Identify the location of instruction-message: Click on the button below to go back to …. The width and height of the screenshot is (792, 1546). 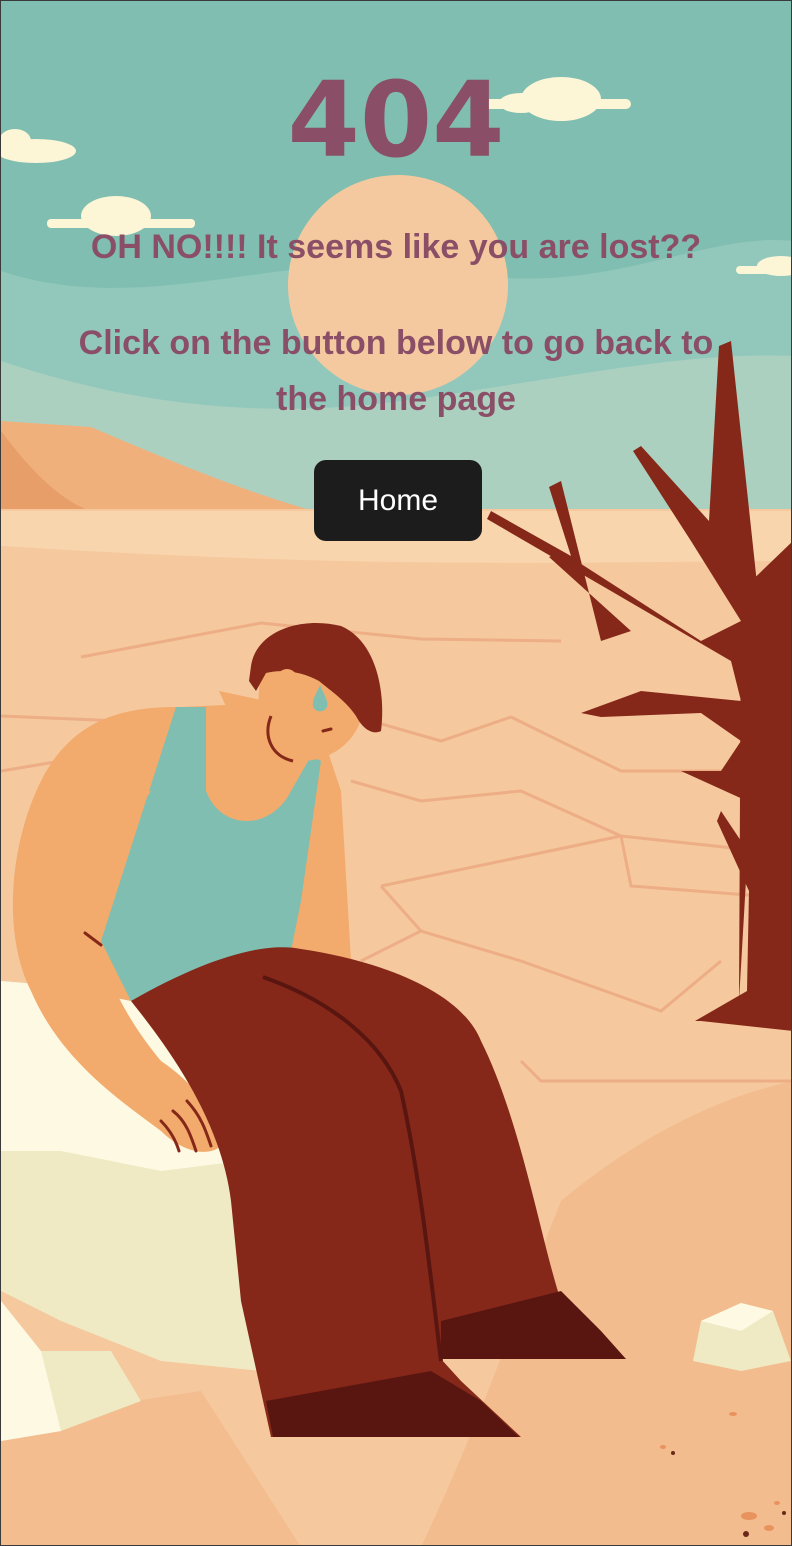
(396, 371).